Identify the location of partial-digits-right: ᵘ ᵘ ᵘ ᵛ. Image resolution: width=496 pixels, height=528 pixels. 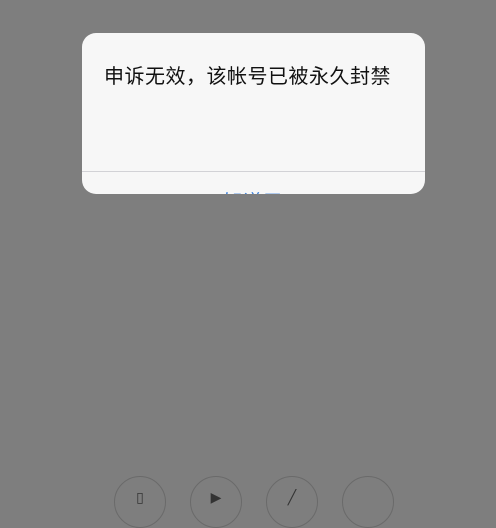
(352, 7).